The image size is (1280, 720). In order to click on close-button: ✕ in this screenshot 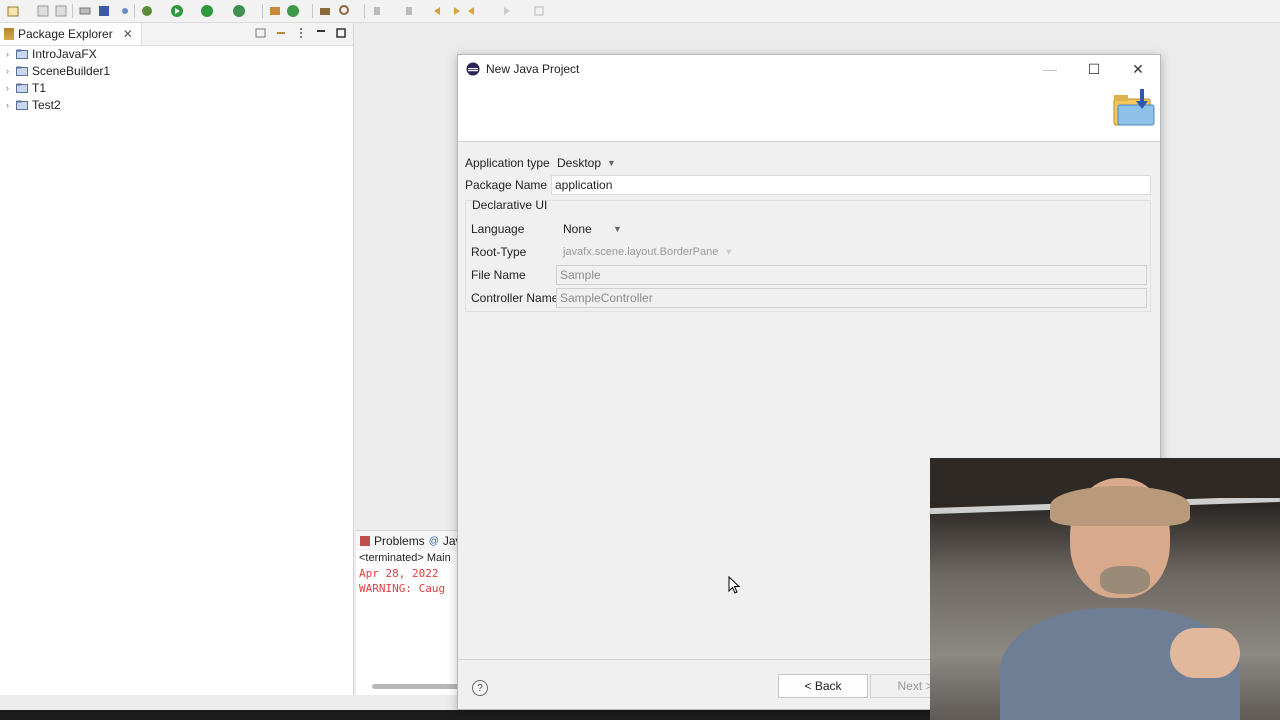, I will do `click(1138, 69)`.